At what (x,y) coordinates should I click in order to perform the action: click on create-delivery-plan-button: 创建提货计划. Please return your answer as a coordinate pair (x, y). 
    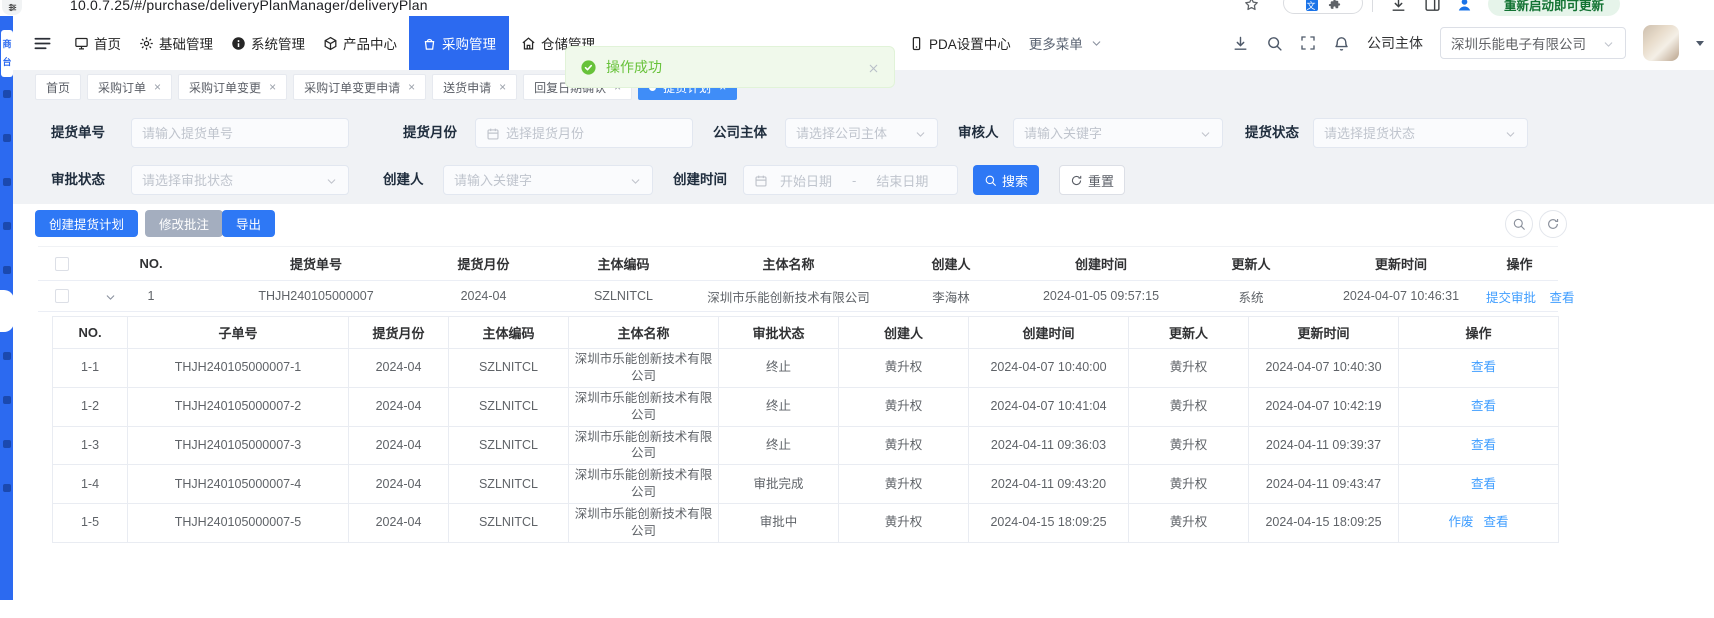
    Looking at the image, I should click on (87, 223).